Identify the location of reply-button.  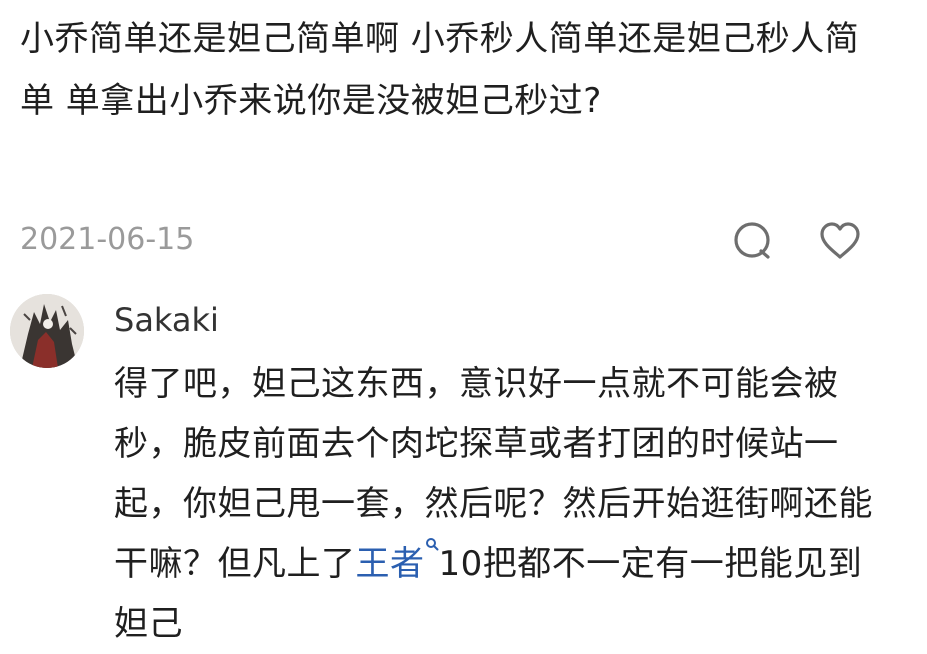
(753, 241).